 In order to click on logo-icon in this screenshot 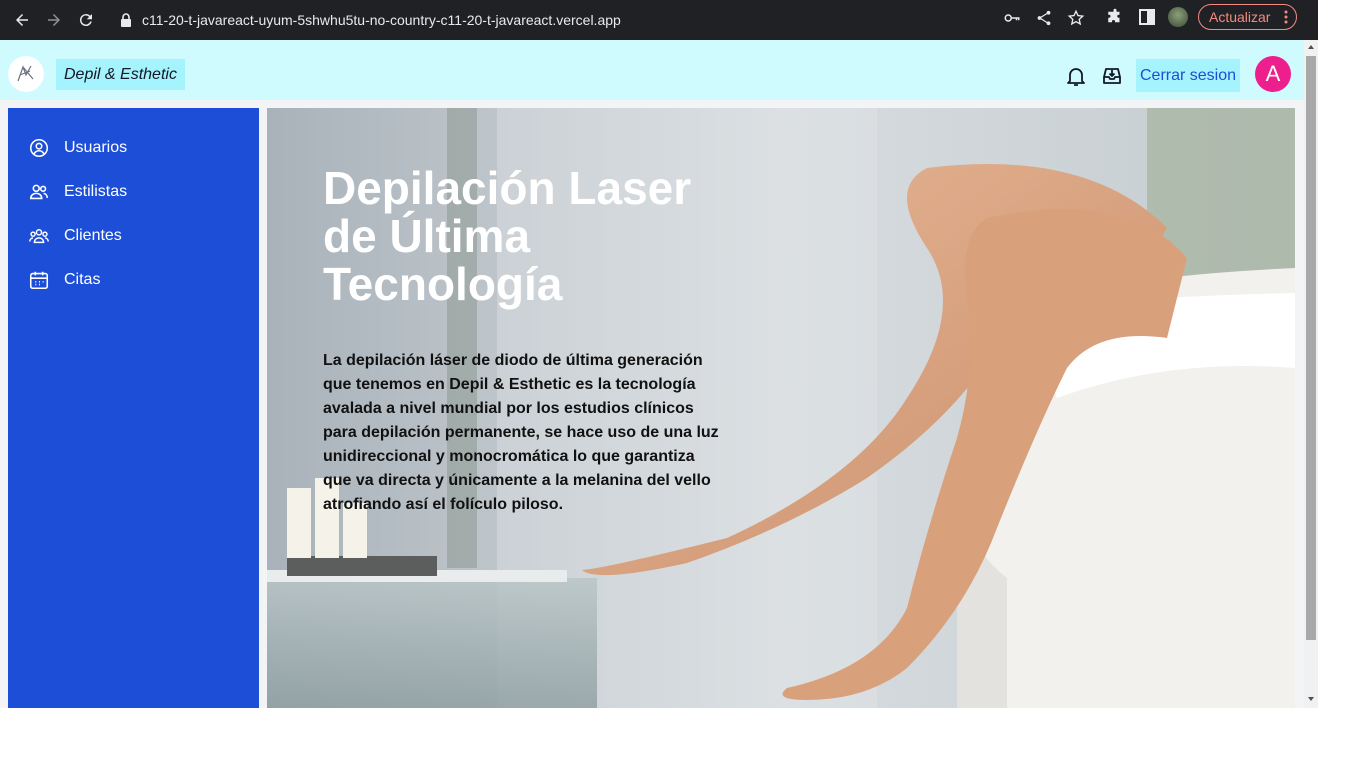, I will do `click(25, 73)`.